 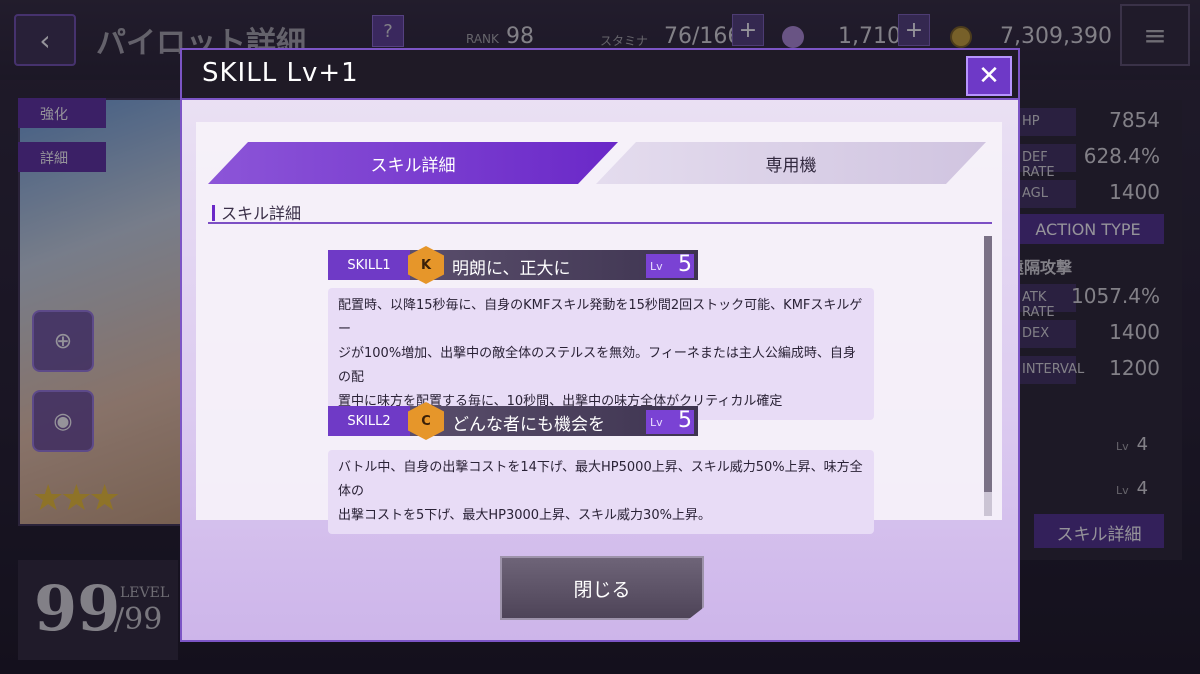 I want to click on section-divider, so click(x=600, y=223).